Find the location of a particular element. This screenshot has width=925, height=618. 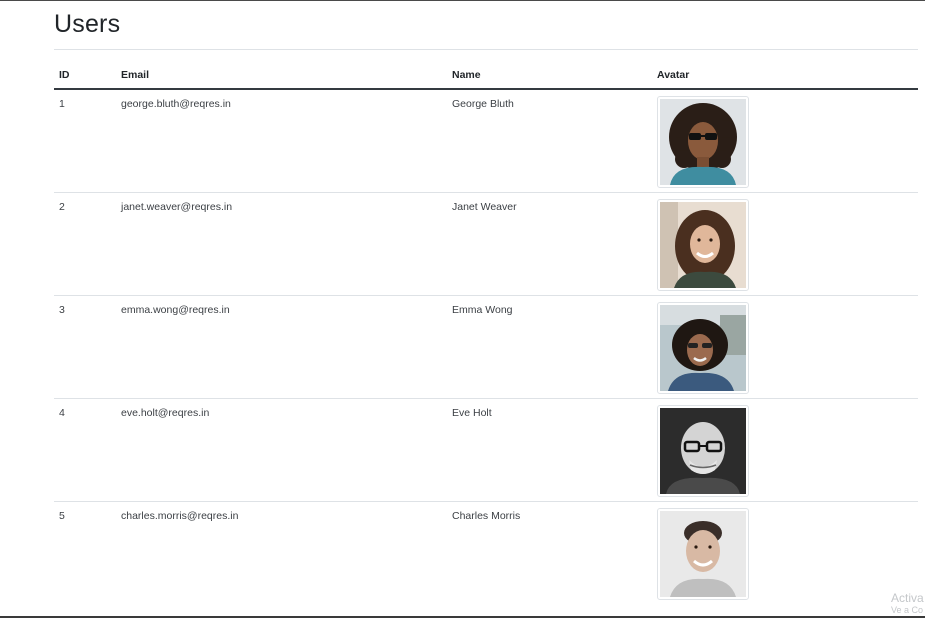

watermark-line-1: Activa is located at coordinates (907, 598).